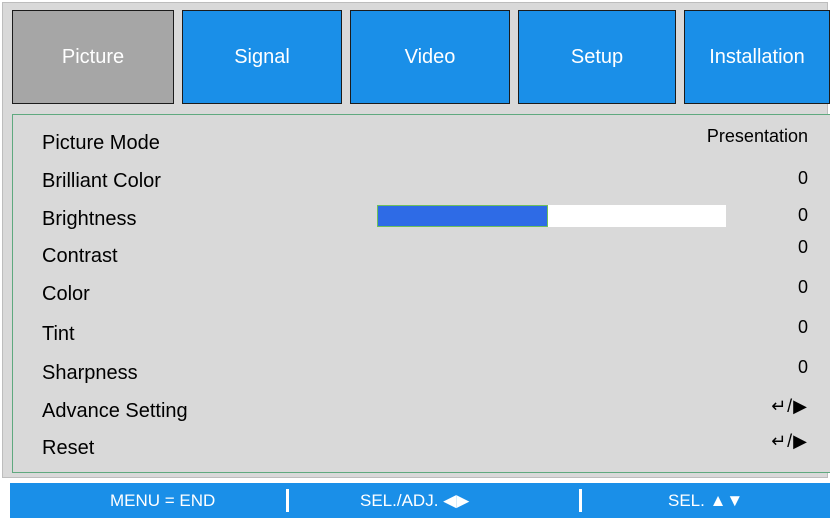  What do you see at coordinates (551, 216) in the screenshot?
I see `brightness-slider` at bounding box center [551, 216].